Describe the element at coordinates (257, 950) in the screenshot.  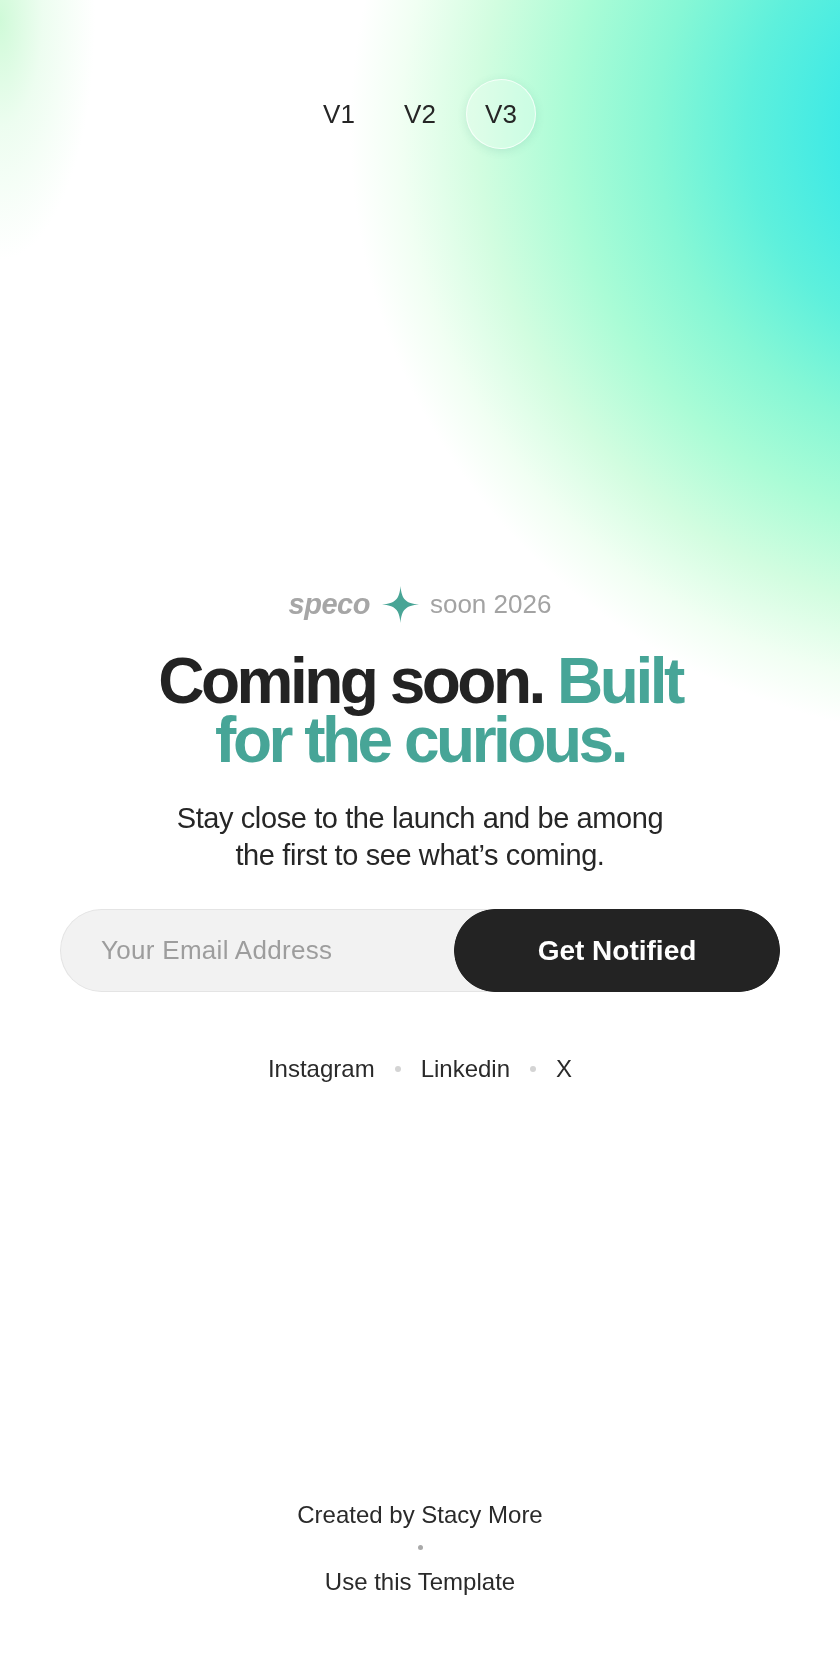
I see `email-field: Your Email Address` at that location.